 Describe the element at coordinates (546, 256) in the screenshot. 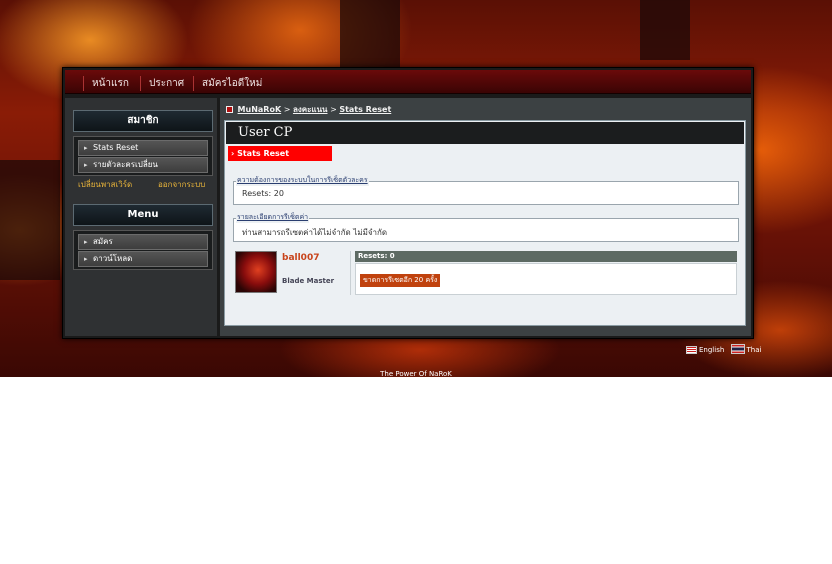

I see `resets-header: Resets: 0` at that location.